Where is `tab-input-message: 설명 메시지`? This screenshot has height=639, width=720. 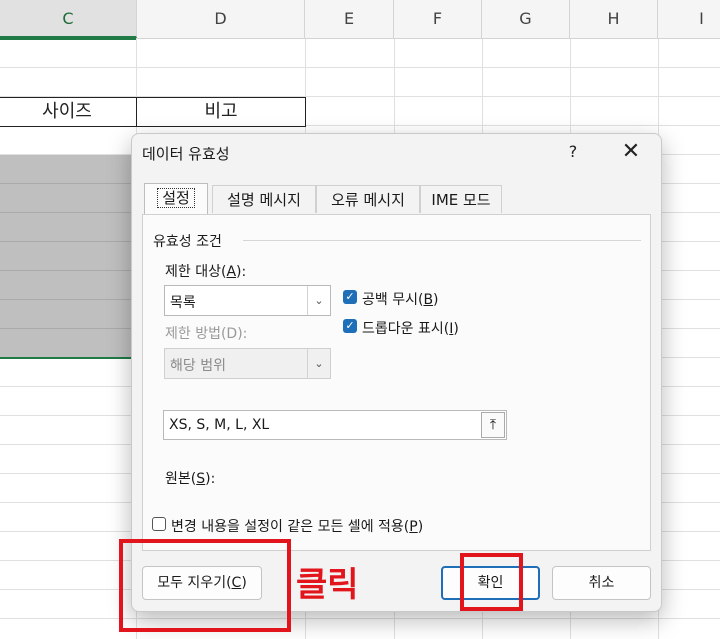 tab-input-message: 설명 메시지 is located at coordinates (264, 199).